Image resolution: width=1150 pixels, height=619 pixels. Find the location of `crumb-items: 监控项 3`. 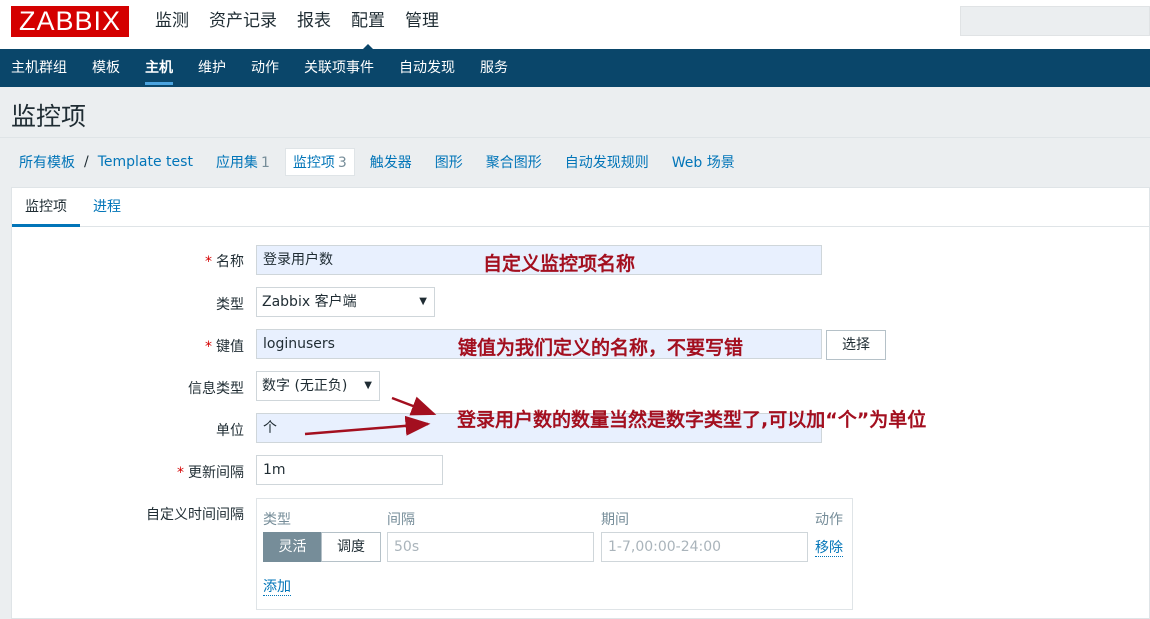

crumb-items: 监控项 3 is located at coordinates (319, 161).